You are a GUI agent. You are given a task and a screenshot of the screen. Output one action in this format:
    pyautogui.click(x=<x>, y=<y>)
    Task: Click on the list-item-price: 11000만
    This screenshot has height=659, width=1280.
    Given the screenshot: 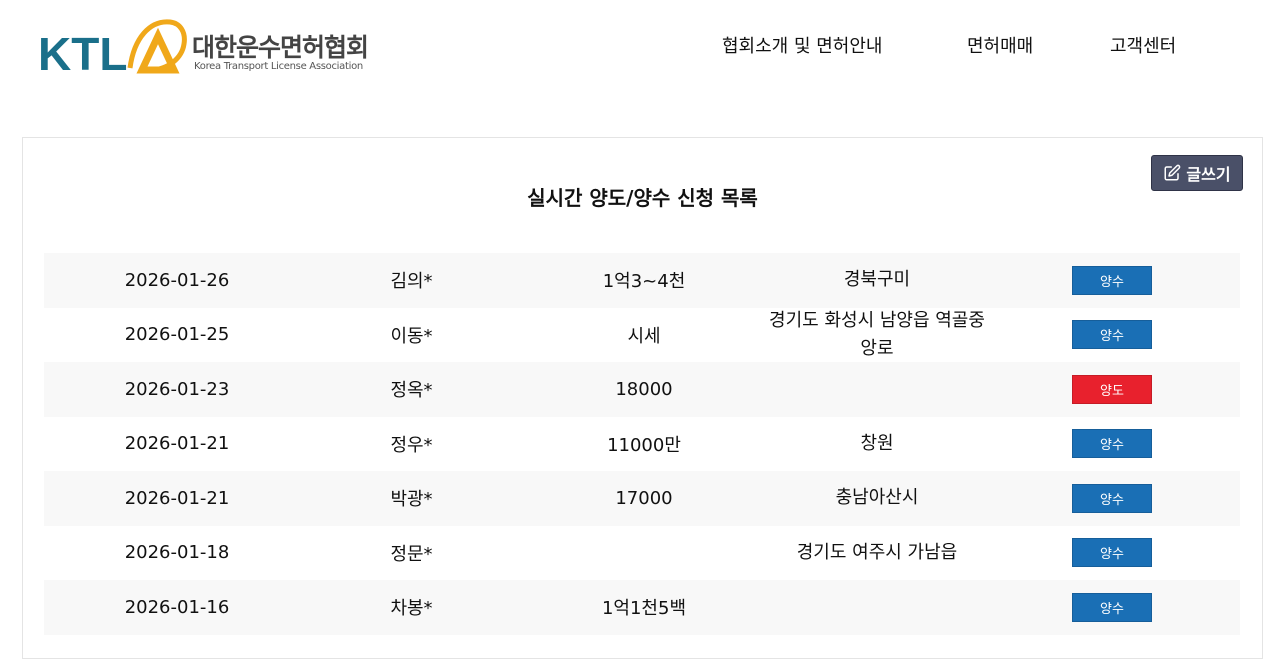 What is the action you would take?
    pyautogui.click(x=644, y=445)
    